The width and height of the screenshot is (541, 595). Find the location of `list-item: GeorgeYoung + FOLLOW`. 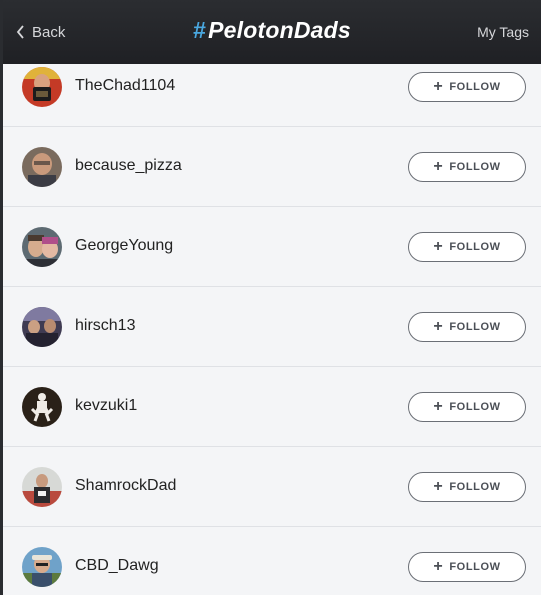

list-item: GeorgeYoung + FOLLOW is located at coordinates (272, 247).